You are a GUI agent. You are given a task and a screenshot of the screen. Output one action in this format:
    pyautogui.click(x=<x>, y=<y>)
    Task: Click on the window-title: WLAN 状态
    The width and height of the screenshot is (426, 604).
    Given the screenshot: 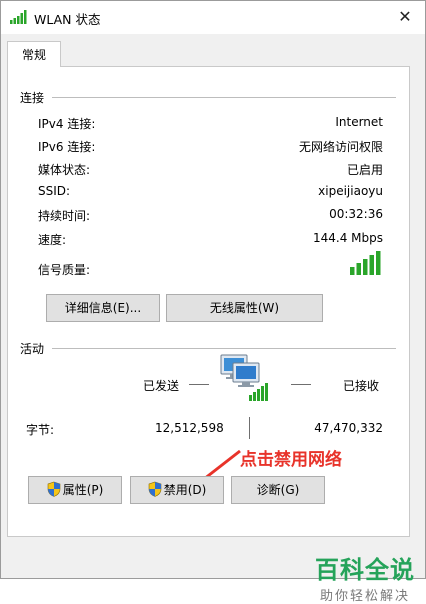 What is the action you would take?
    pyautogui.click(x=67, y=19)
    